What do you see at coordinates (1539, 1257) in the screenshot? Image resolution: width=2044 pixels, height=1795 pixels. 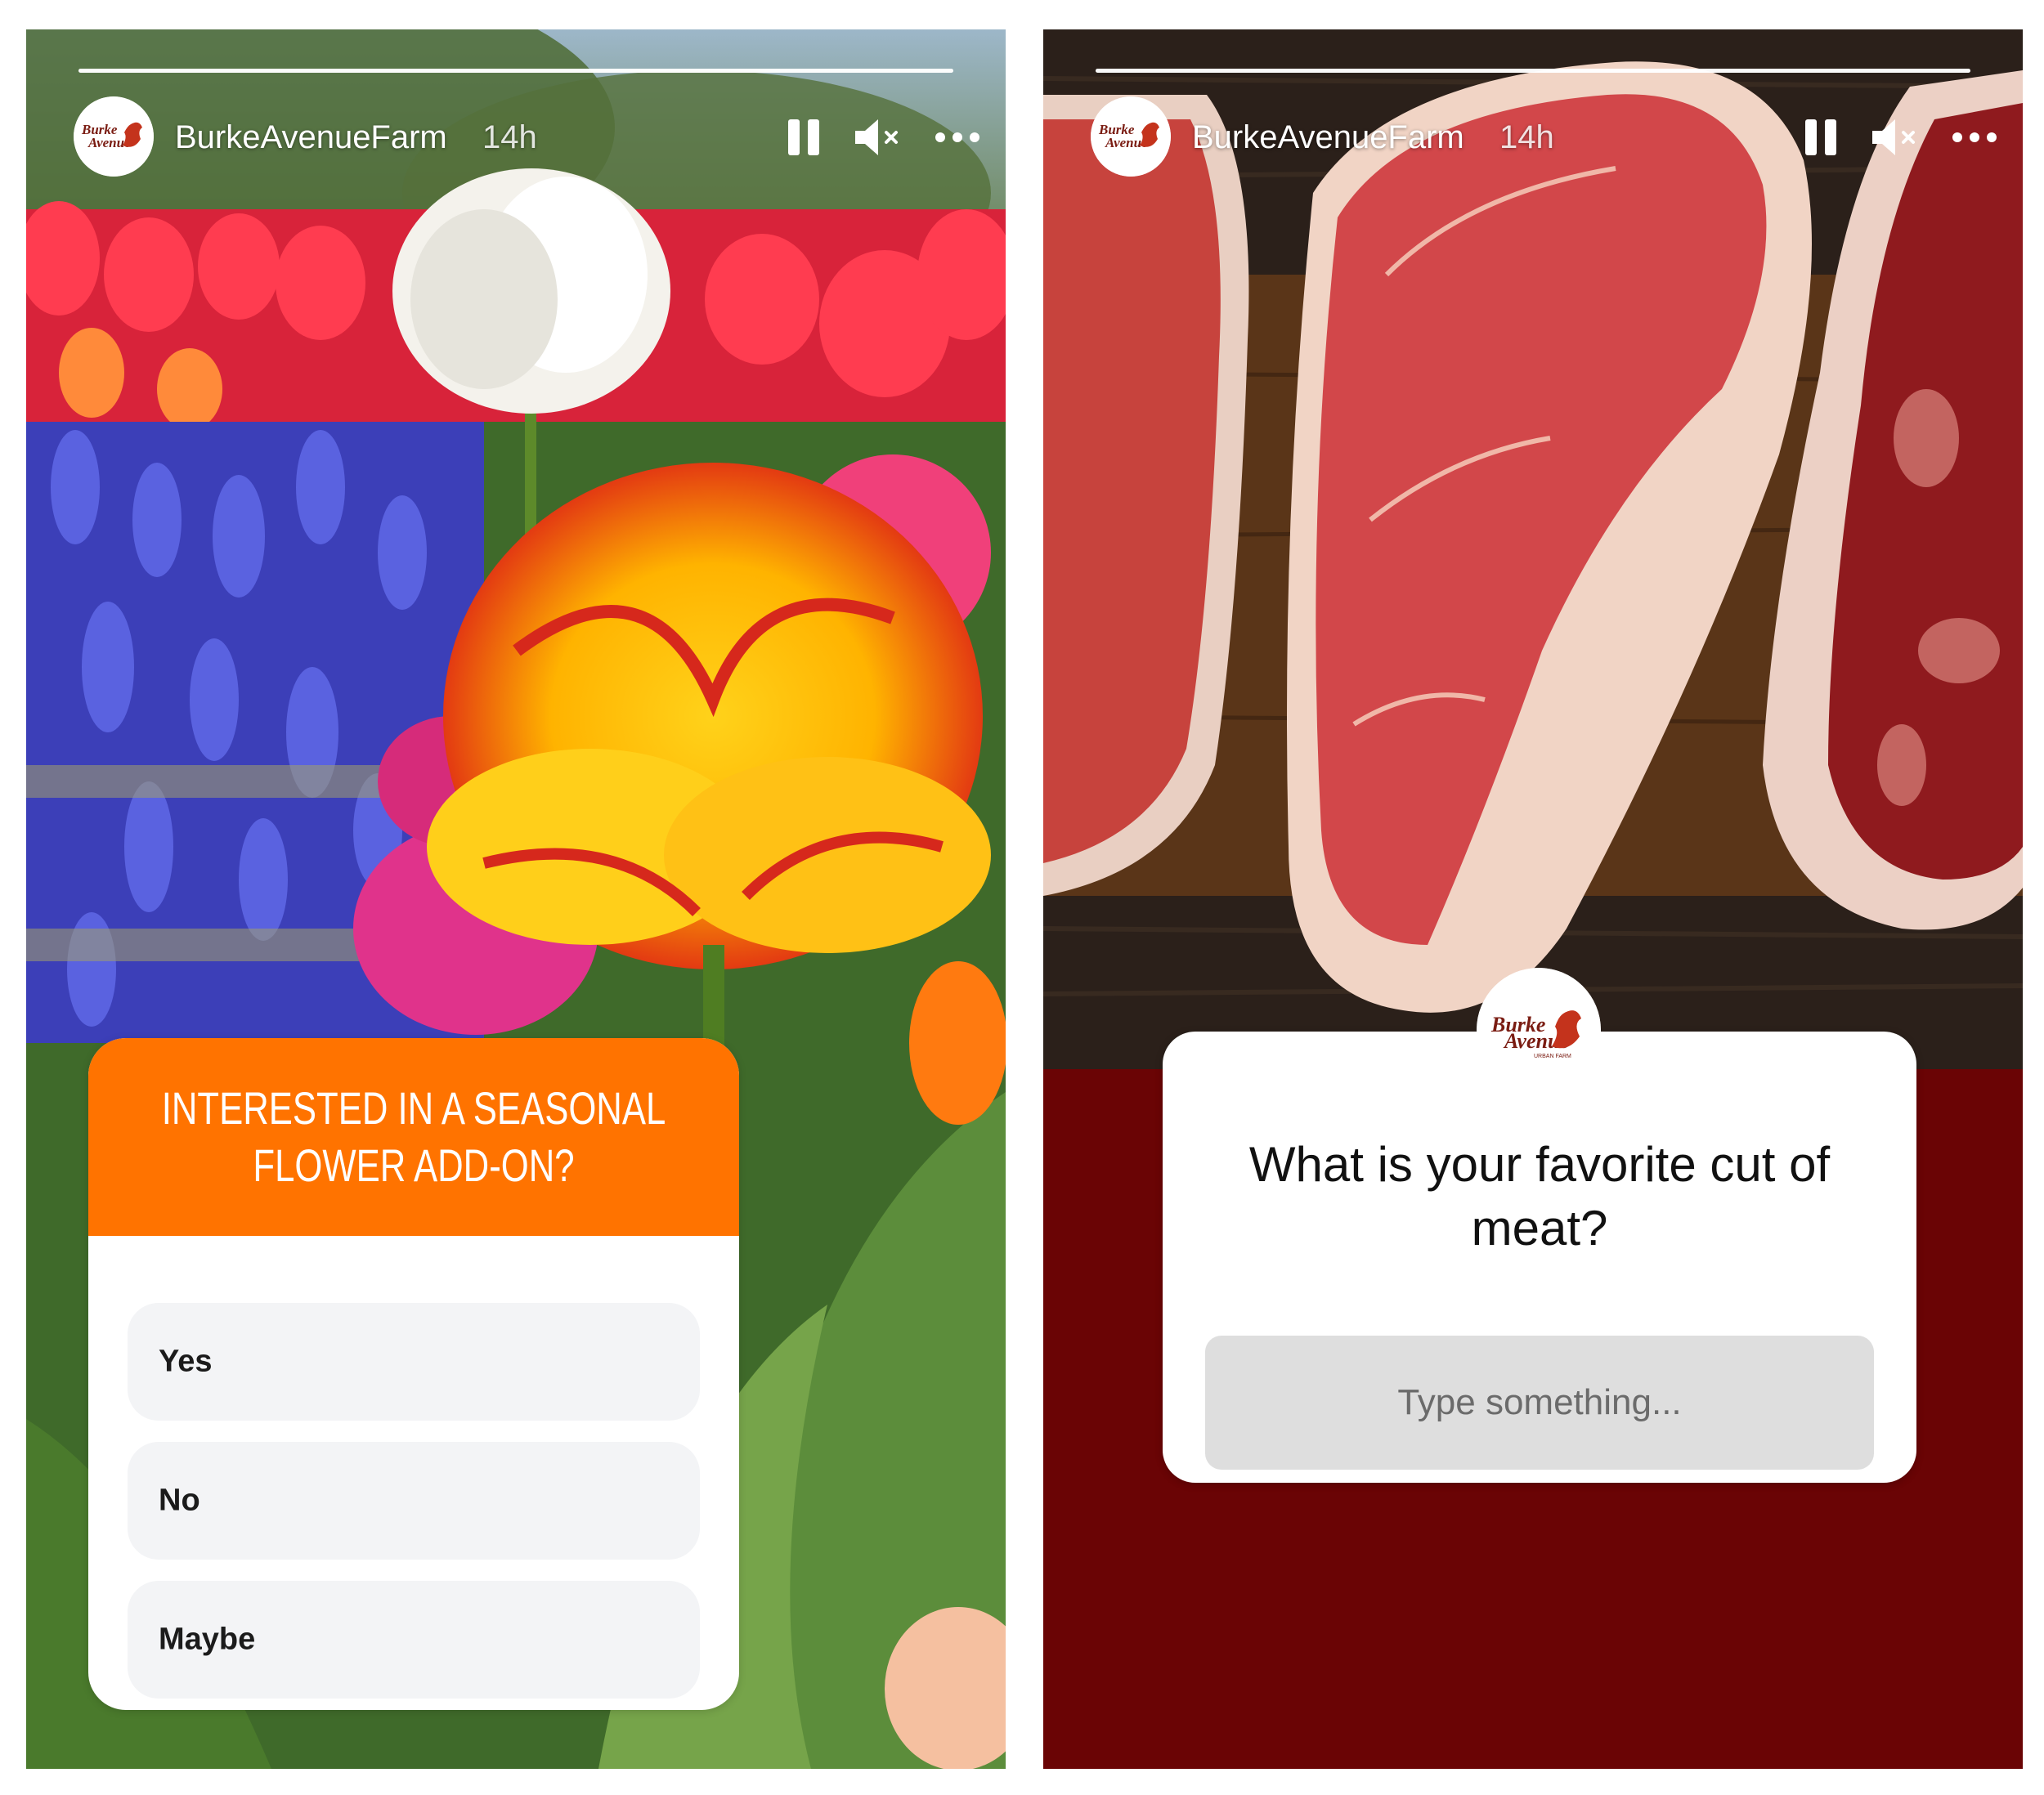 I see `question-sticker: What is your favorite cut of meat?` at bounding box center [1539, 1257].